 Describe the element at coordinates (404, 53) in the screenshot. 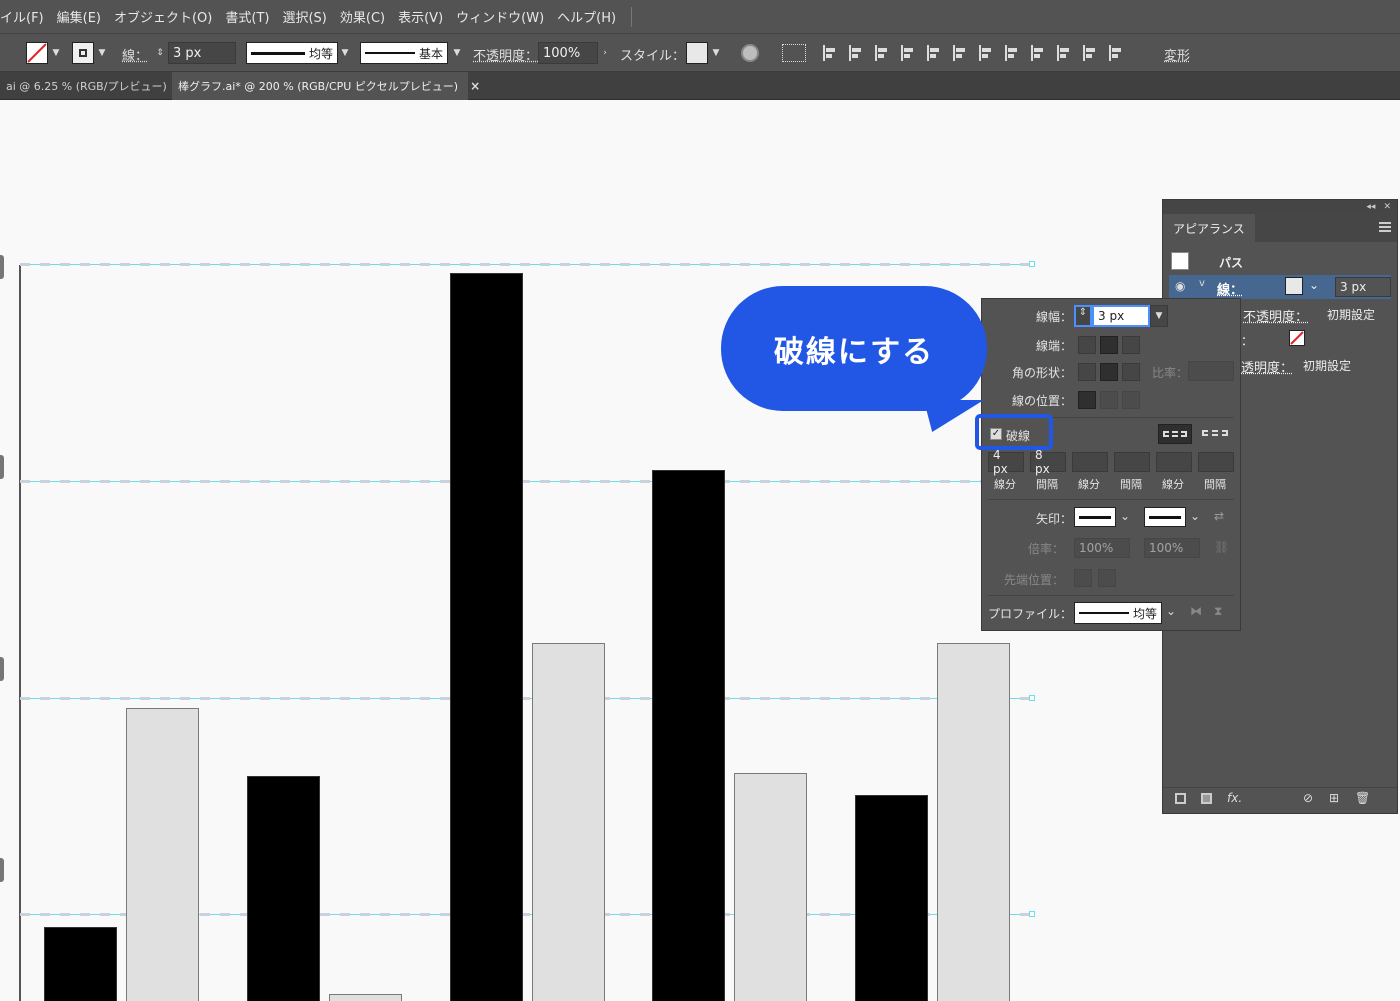

I see `brush-definition: 基本` at that location.